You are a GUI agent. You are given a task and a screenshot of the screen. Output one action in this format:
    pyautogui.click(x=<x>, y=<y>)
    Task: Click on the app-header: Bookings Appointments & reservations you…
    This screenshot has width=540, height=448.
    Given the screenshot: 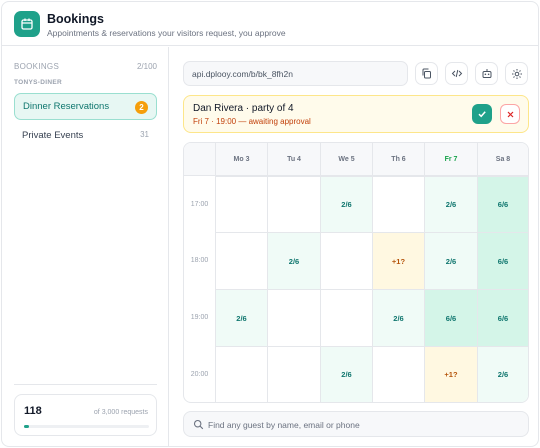 What is the action you would take?
    pyautogui.click(x=270, y=24)
    